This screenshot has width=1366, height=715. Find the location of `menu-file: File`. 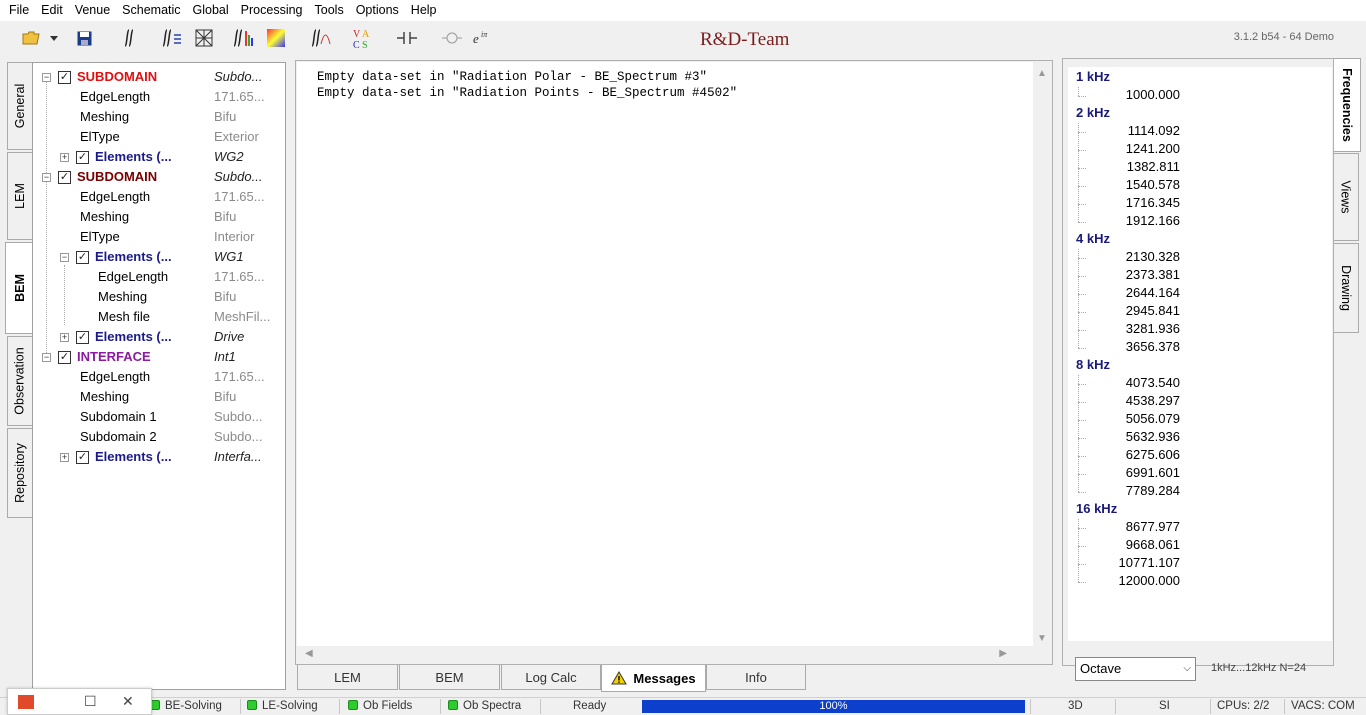

menu-file: File is located at coordinates (19, 10).